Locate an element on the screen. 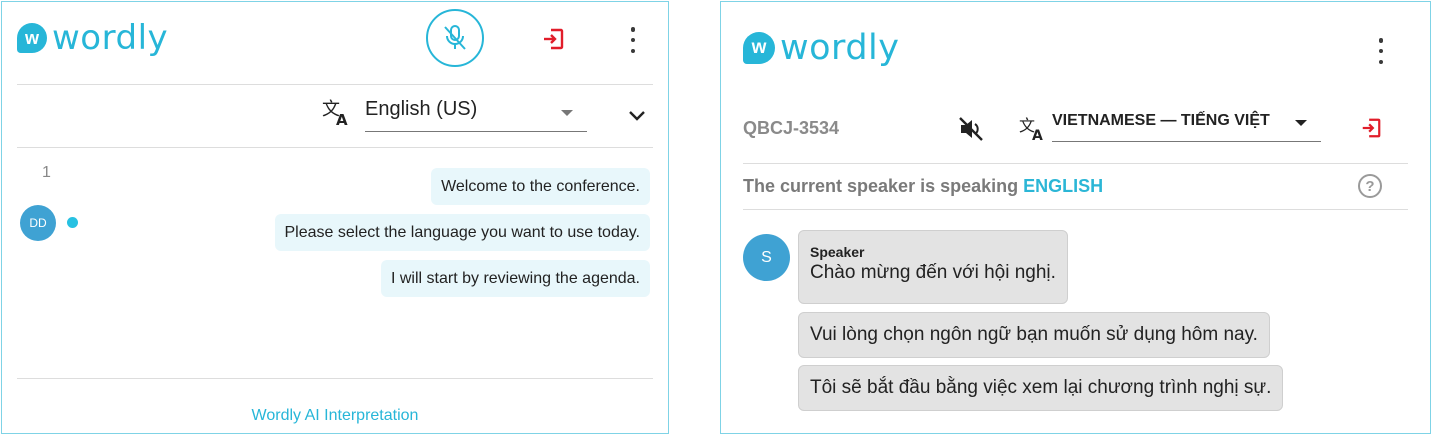 This screenshot has height=438, width=1436. avatar: S is located at coordinates (766, 257).